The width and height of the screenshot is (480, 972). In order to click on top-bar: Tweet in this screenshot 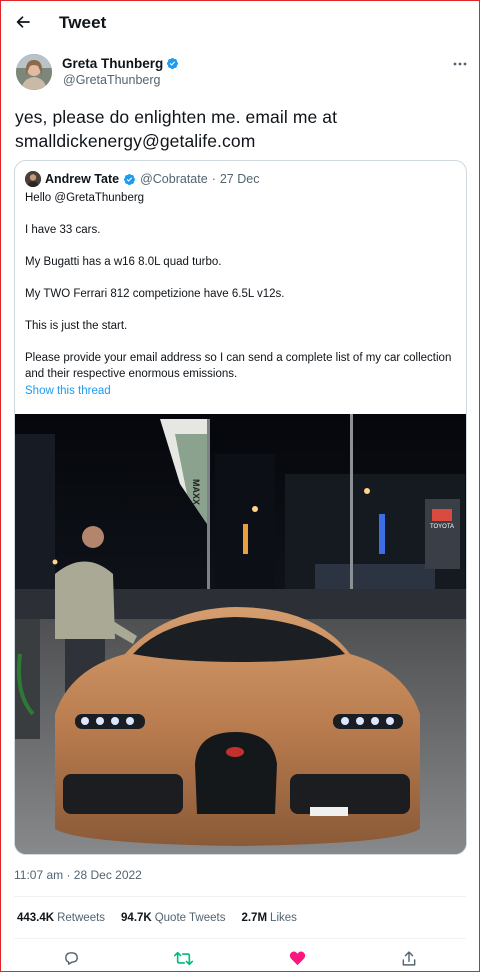, I will do `click(239, 23)`.